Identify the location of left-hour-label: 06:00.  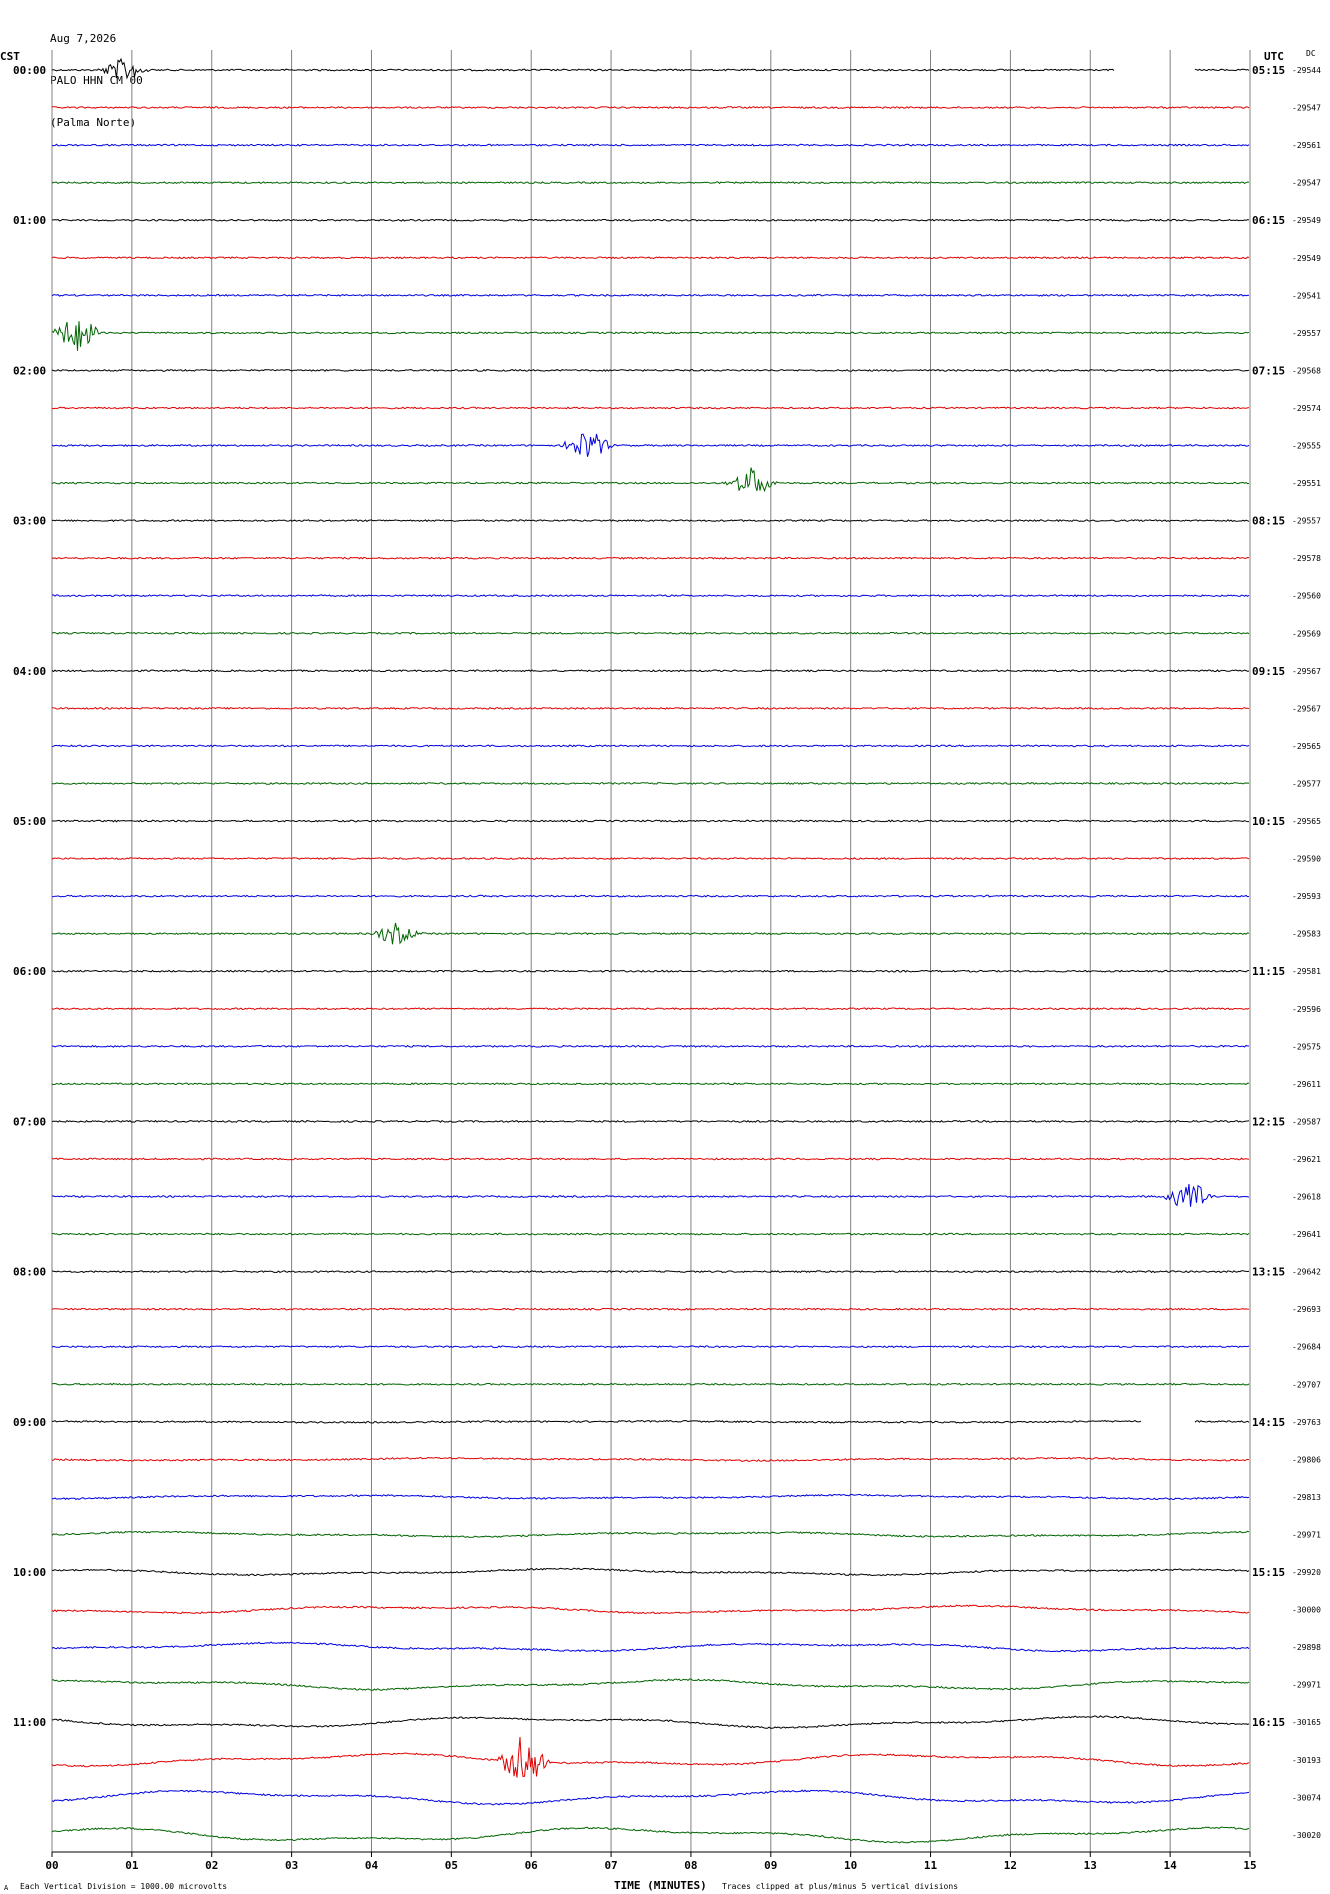
(29, 971).